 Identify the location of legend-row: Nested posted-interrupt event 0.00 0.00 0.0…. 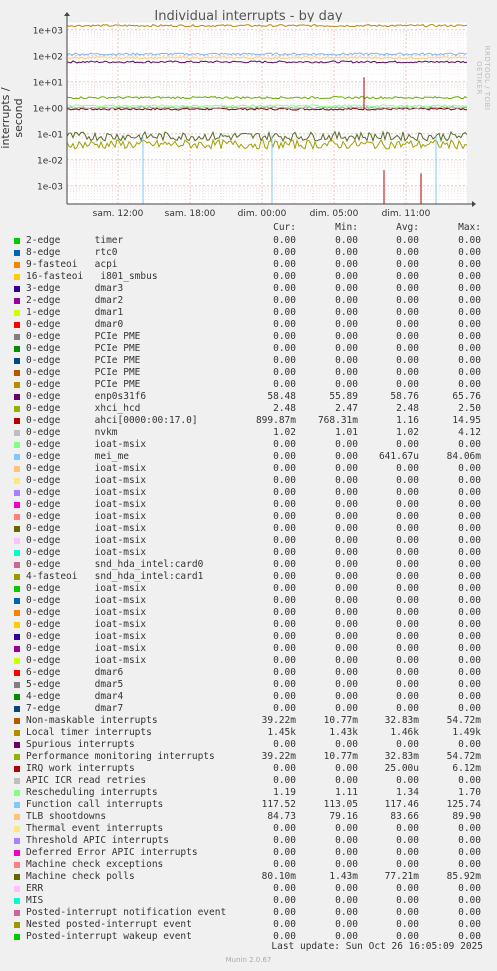
(254, 925).